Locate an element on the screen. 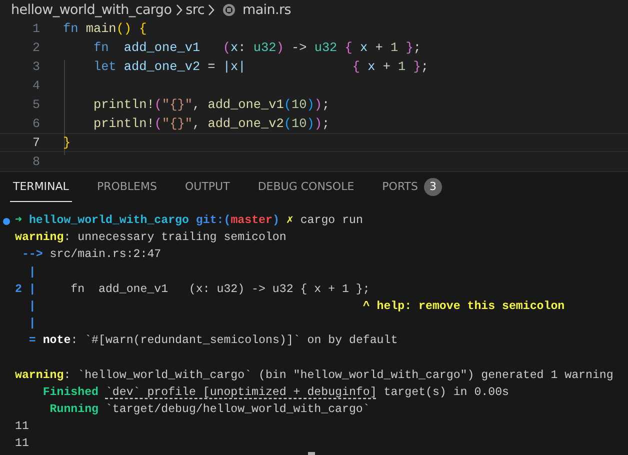 The width and height of the screenshot is (628, 455). line-number: 7 is located at coordinates (36, 143).